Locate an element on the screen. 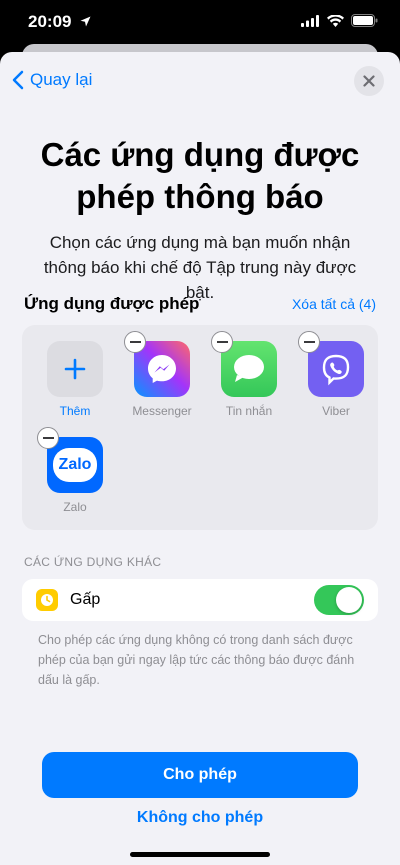  messages-icon is located at coordinates (244, 364).